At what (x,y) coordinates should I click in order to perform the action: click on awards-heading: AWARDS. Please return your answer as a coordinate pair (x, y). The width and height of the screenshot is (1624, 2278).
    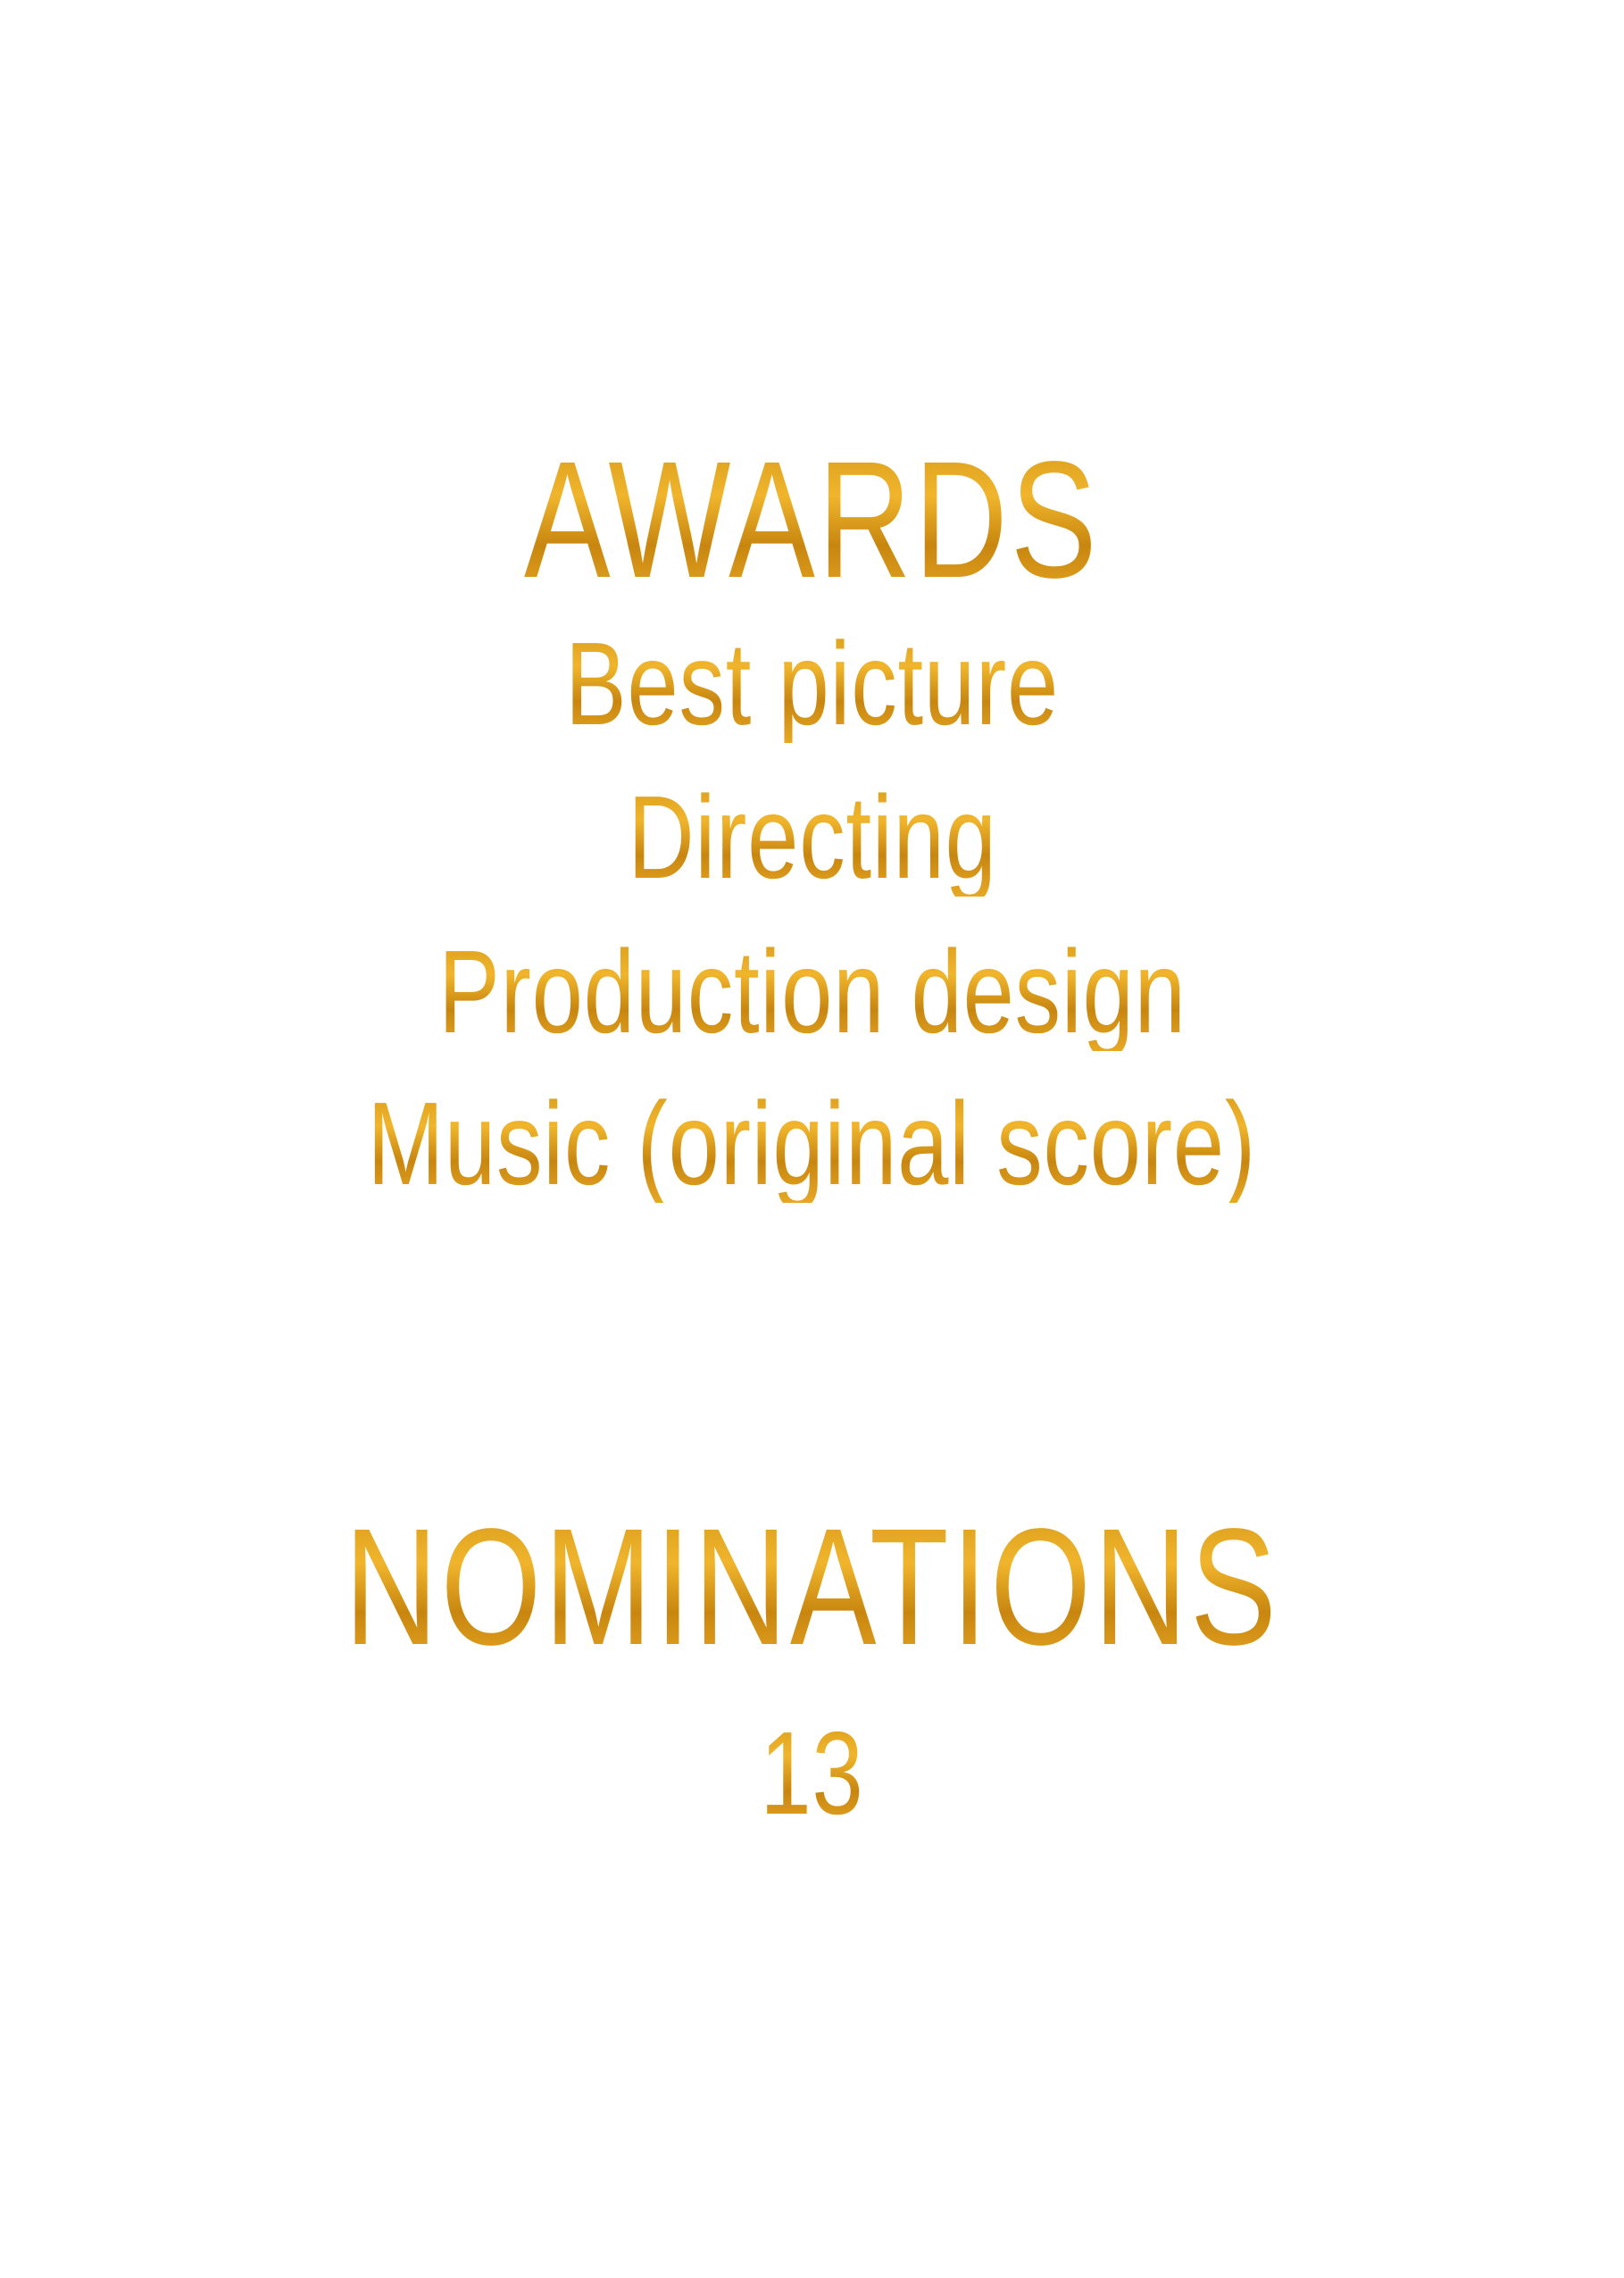
    Looking at the image, I should click on (812, 521).